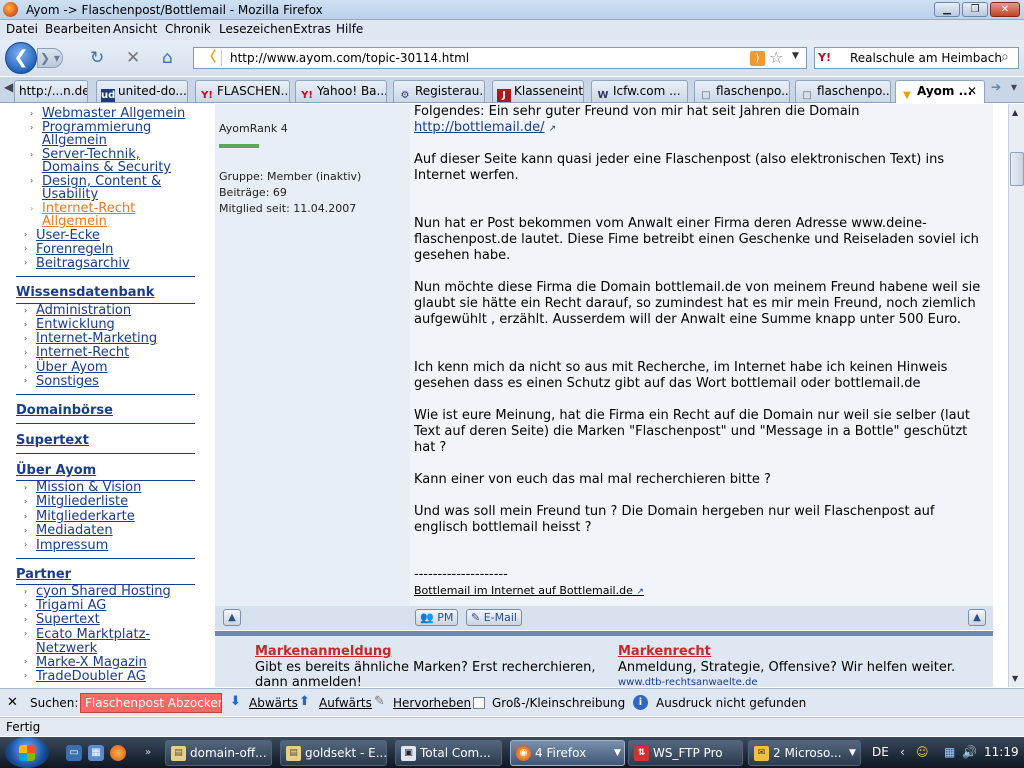 This screenshot has height=768, width=1024. Describe the element at coordinates (273, 703) in the screenshot. I see `find-next-button: Abwärts` at that location.